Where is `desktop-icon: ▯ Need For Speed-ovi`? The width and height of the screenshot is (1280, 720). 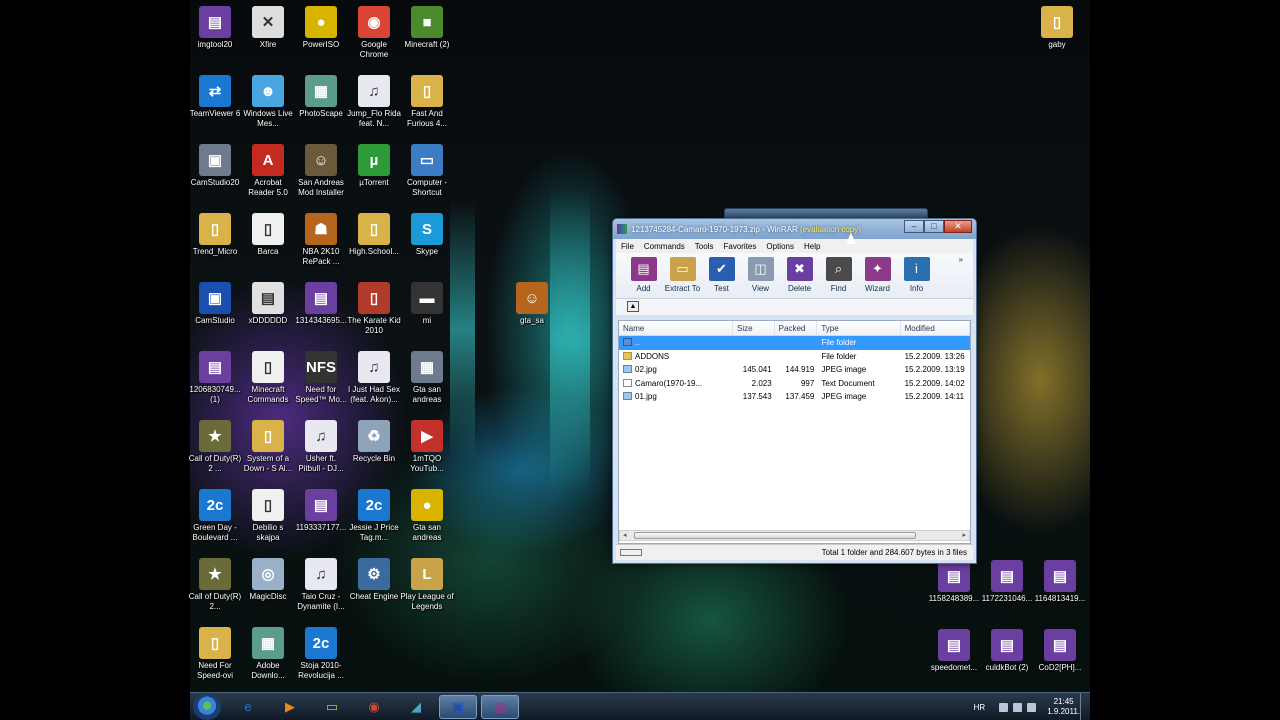 desktop-icon: ▯ Need For Speed-ovi is located at coordinates (215, 653).